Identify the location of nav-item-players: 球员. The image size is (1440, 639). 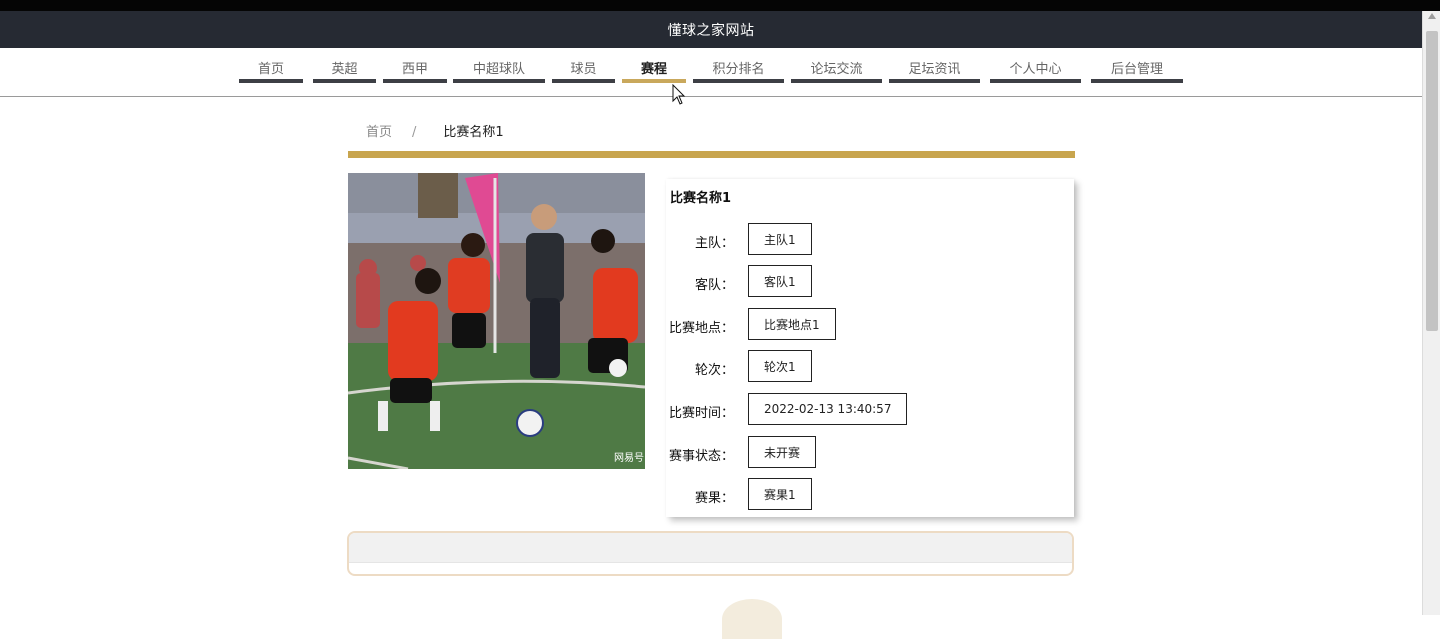
(583, 72).